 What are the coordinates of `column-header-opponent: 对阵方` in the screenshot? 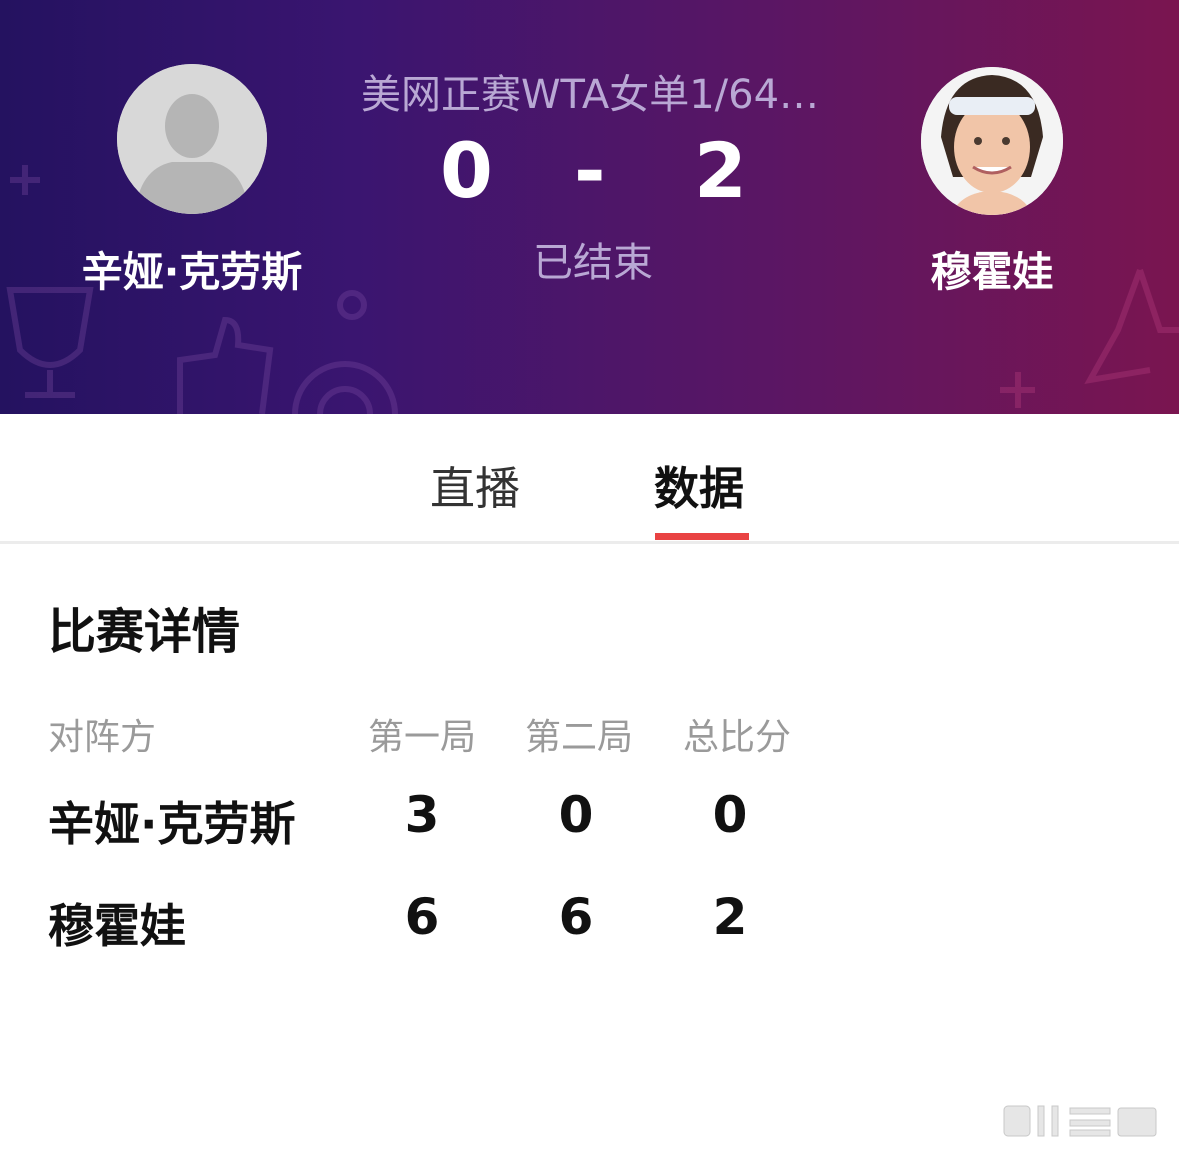 It's located at (102, 737).